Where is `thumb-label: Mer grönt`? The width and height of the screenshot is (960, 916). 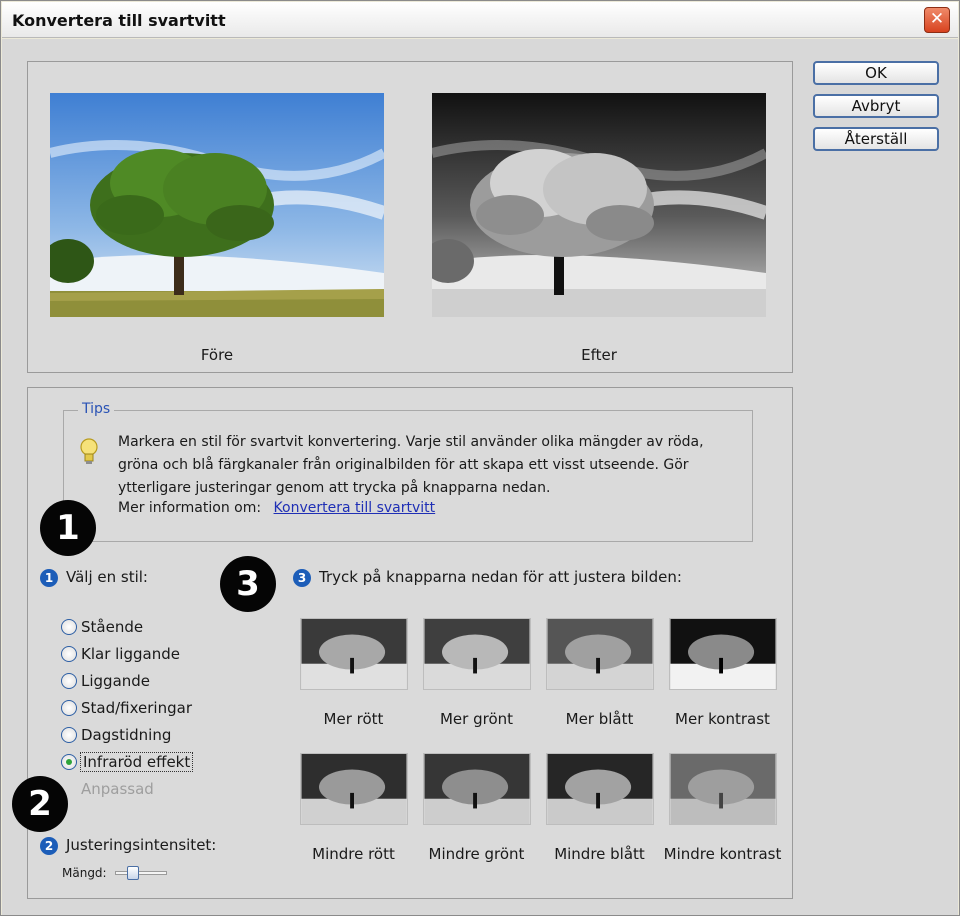
thumb-label: Mer grönt is located at coordinates (476, 719).